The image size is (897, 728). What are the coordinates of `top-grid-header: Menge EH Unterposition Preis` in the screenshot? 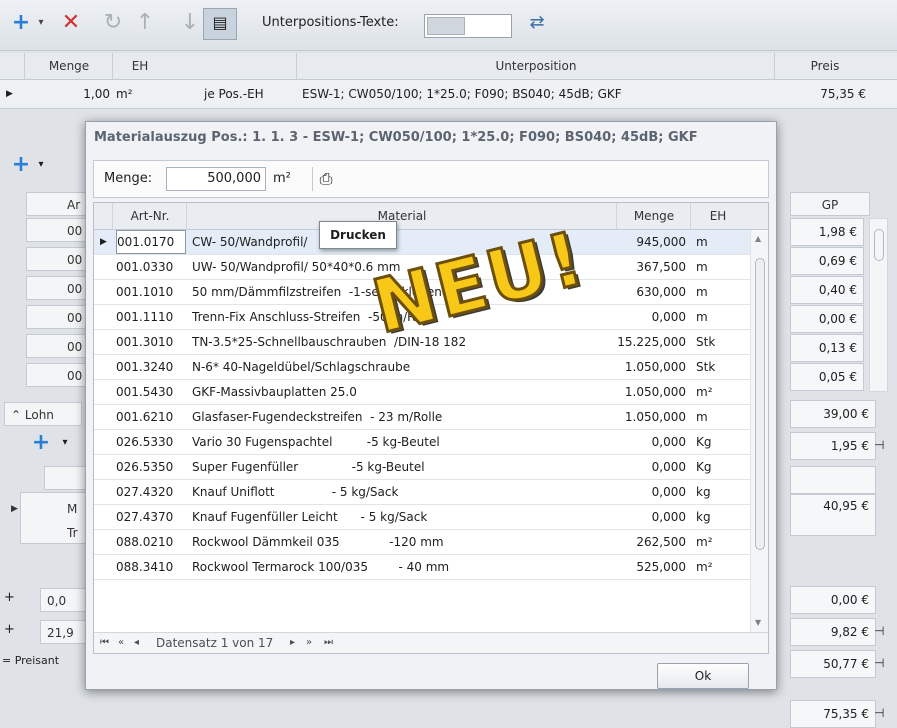 It's located at (448, 66).